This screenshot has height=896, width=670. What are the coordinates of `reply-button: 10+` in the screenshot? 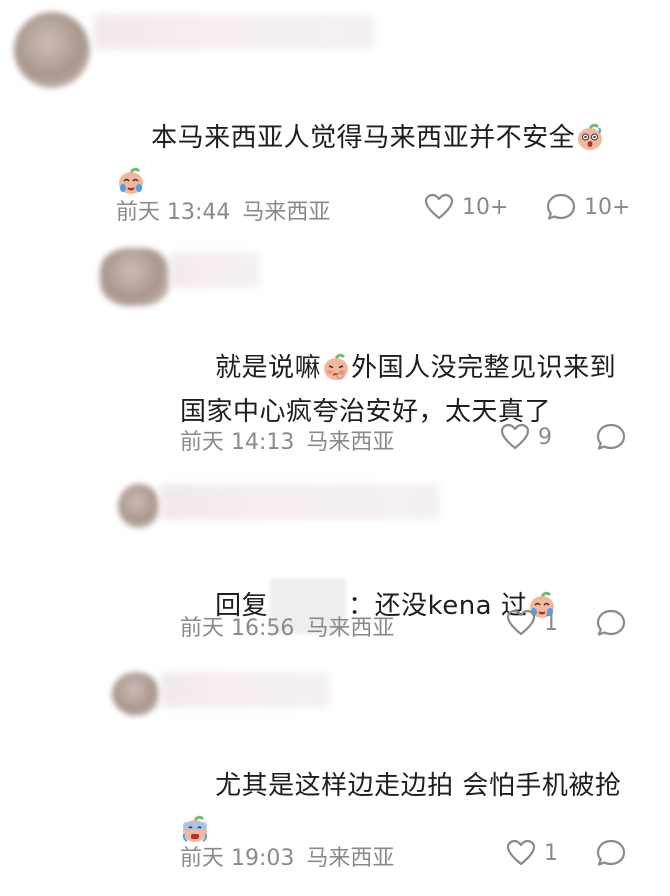 It's located at (588, 207).